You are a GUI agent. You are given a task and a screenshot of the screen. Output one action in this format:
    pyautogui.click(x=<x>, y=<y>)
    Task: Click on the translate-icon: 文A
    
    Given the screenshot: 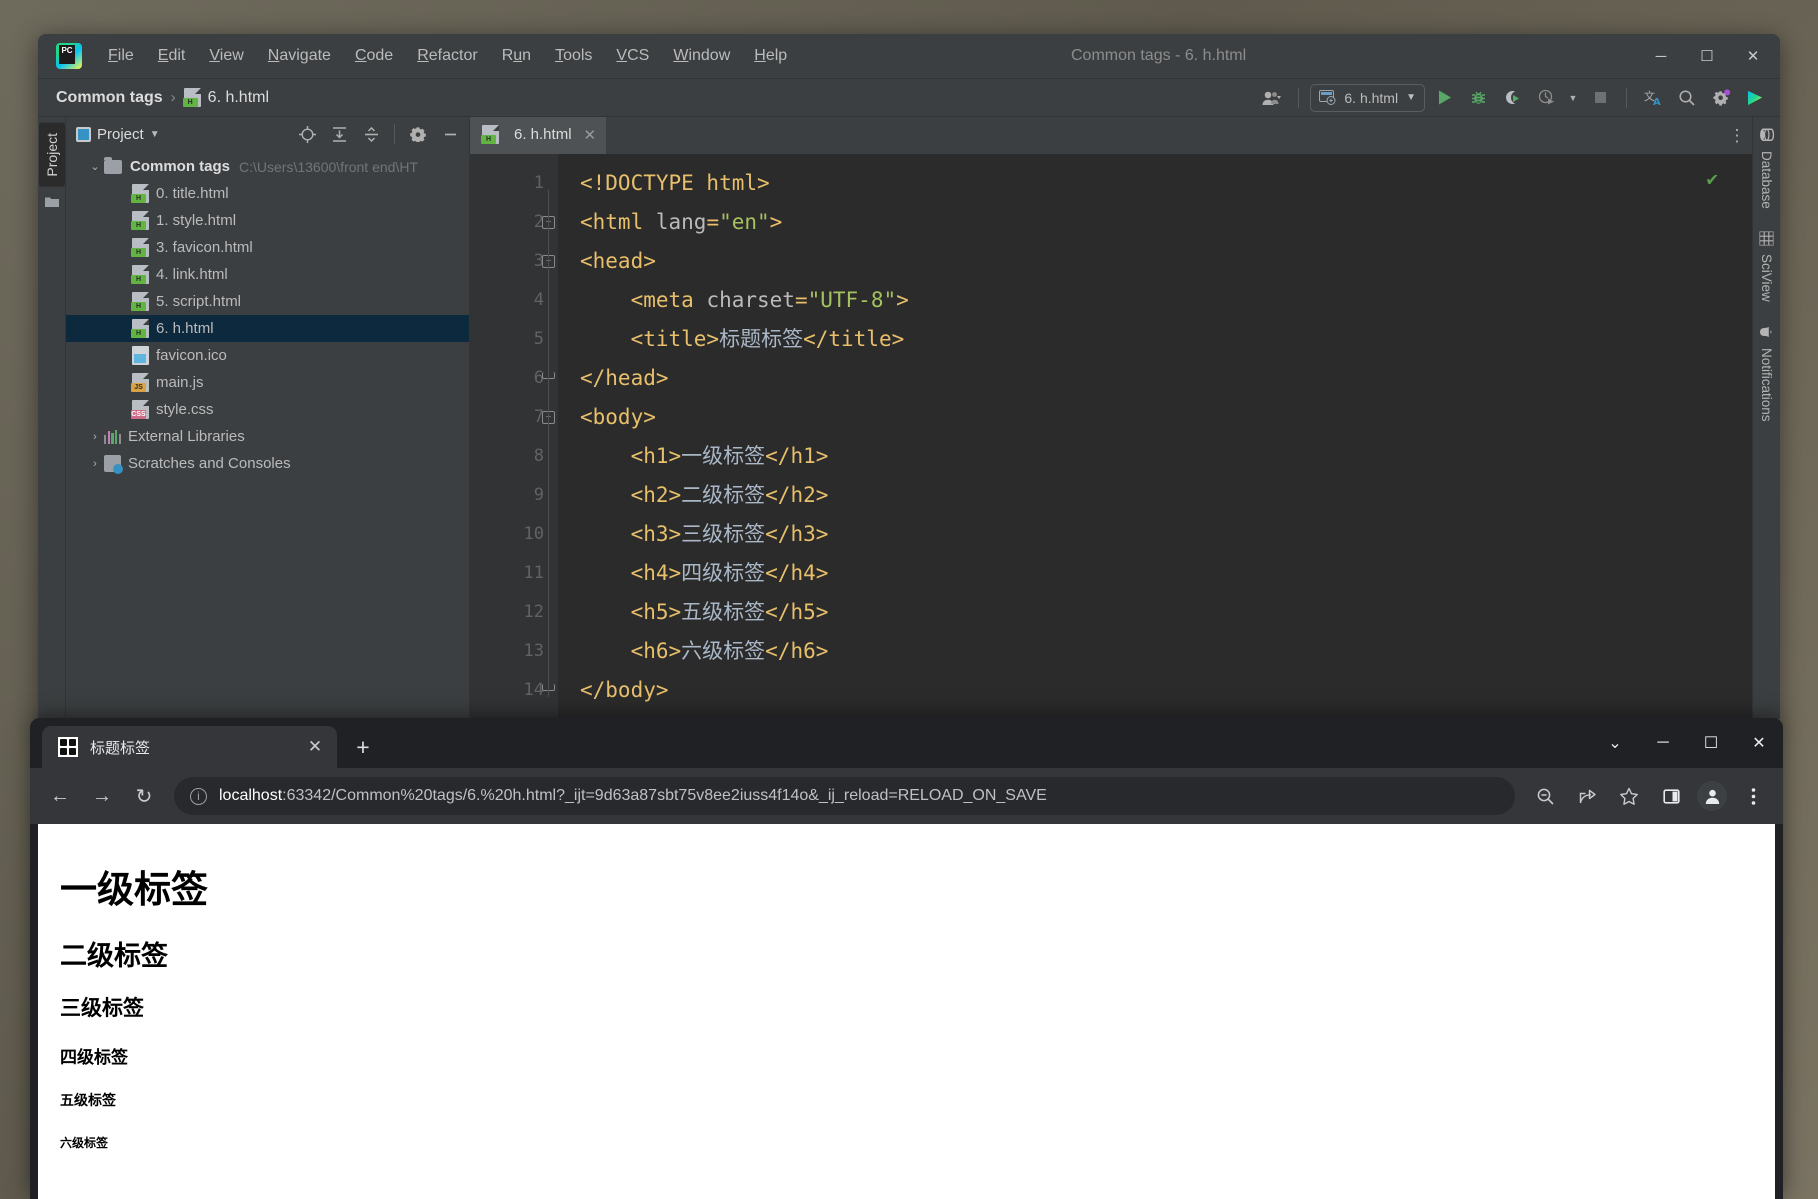 What is the action you would take?
    pyautogui.click(x=1653, y=98)
    